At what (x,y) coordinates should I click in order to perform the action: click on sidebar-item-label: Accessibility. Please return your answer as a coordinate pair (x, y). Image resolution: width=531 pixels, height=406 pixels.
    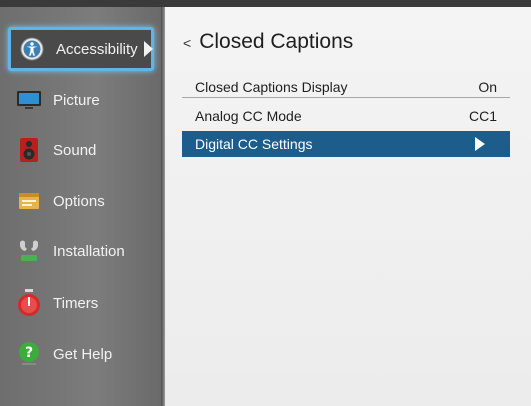
    Looking at the image, I should click on (97, 49).